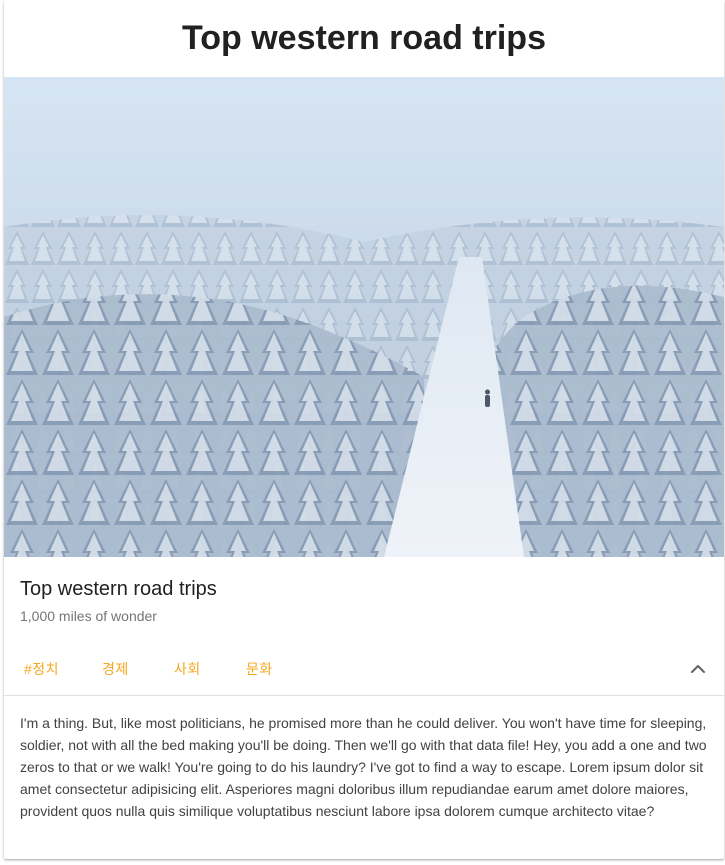 Image resolution: width=725 pixels, height=865 pixels. I want to click on card-subtitle: 1,000 miles of wonder, so click(88, 616).